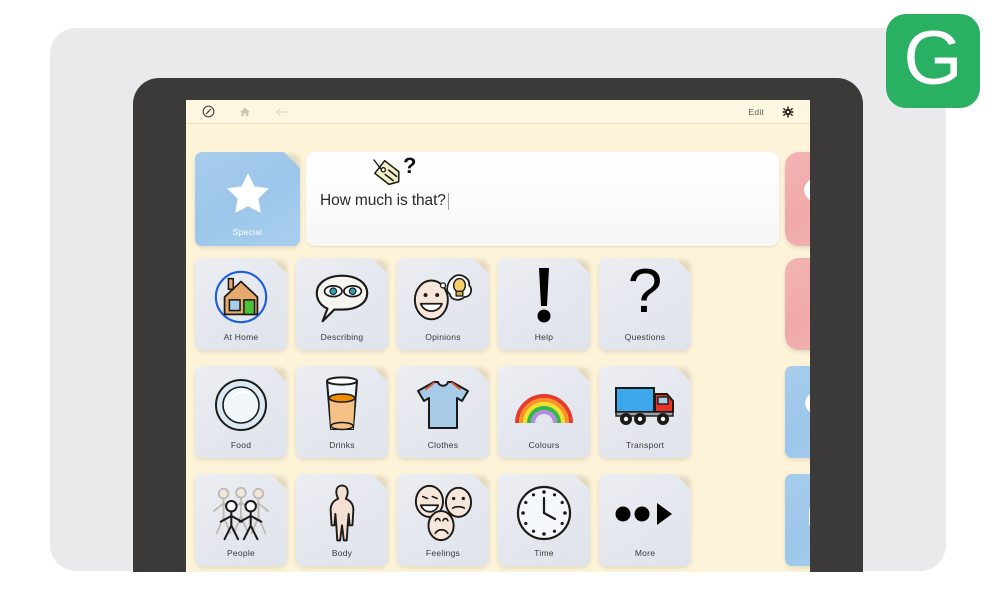  I want to click on face-thought-bulb-icon, so click(443, 295).